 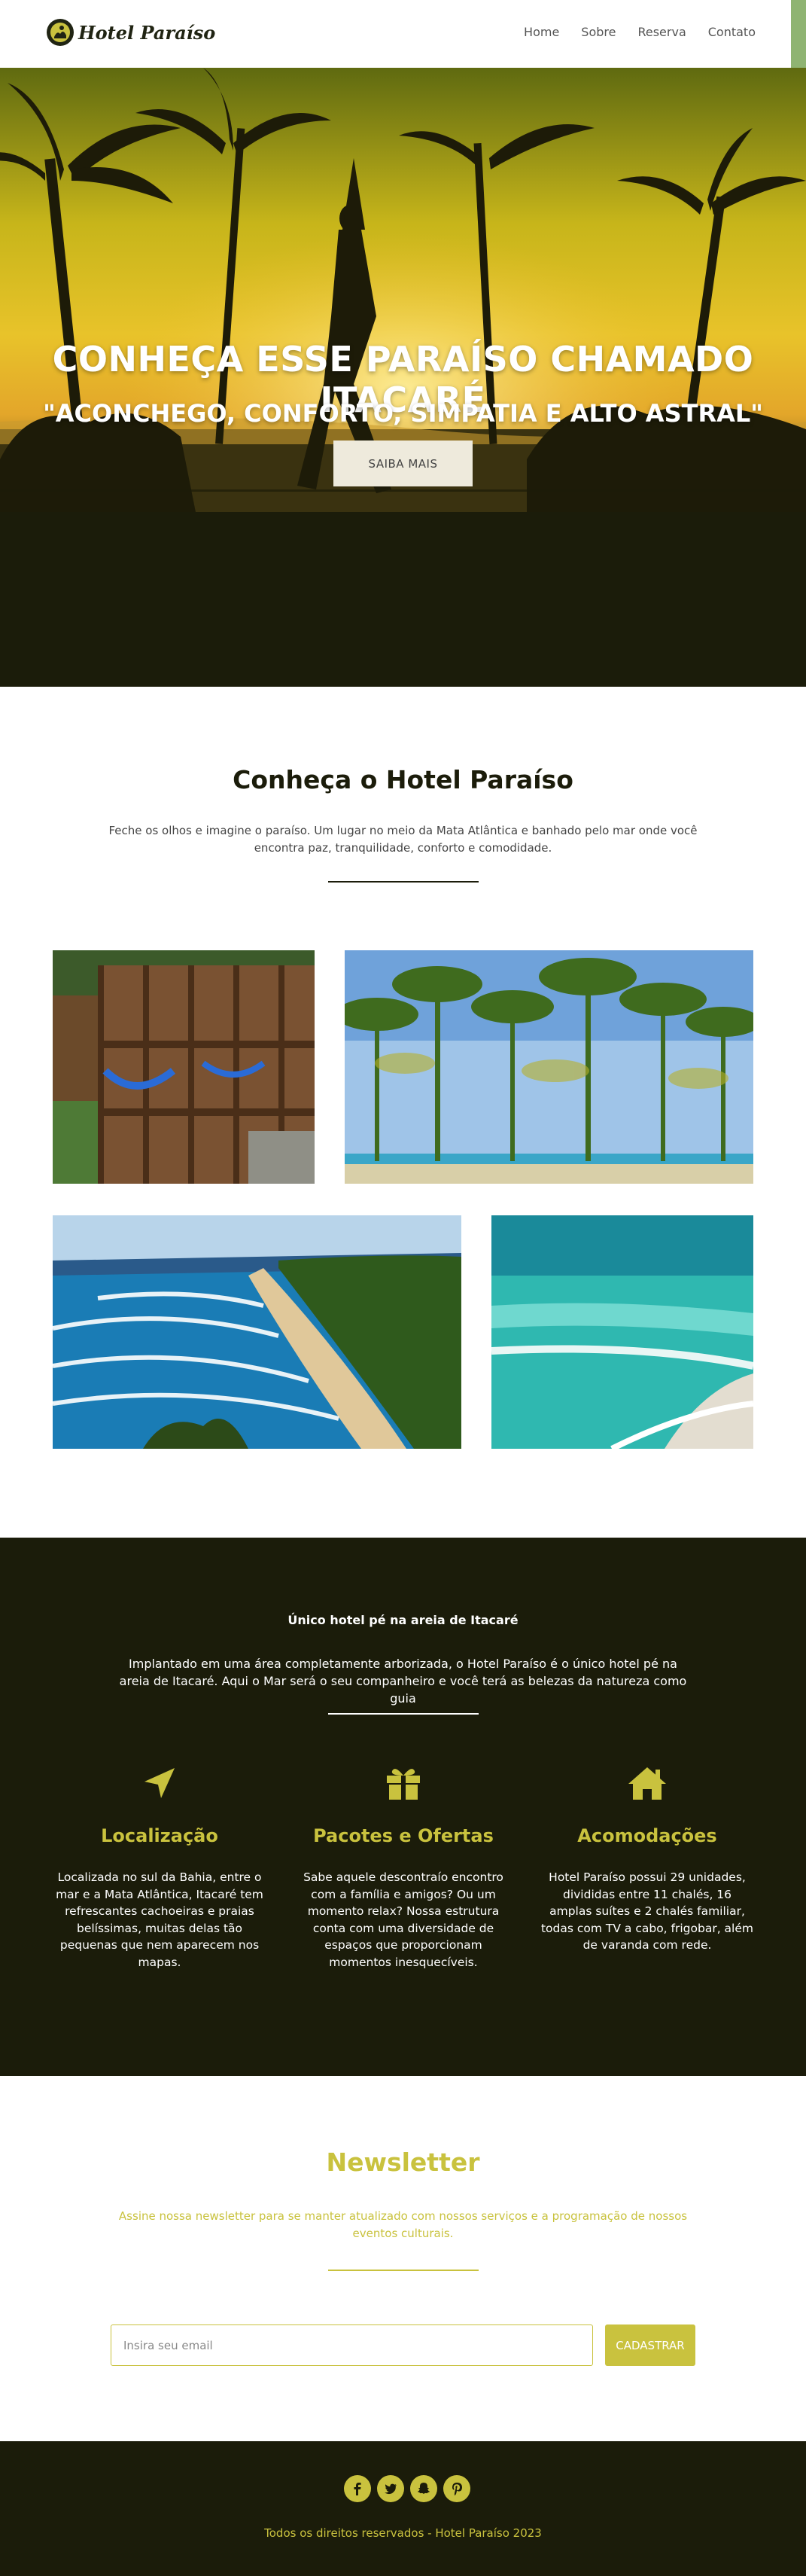 I want to click on cadastrar-button: CADASTRAR, so click(x=650, y=2345).